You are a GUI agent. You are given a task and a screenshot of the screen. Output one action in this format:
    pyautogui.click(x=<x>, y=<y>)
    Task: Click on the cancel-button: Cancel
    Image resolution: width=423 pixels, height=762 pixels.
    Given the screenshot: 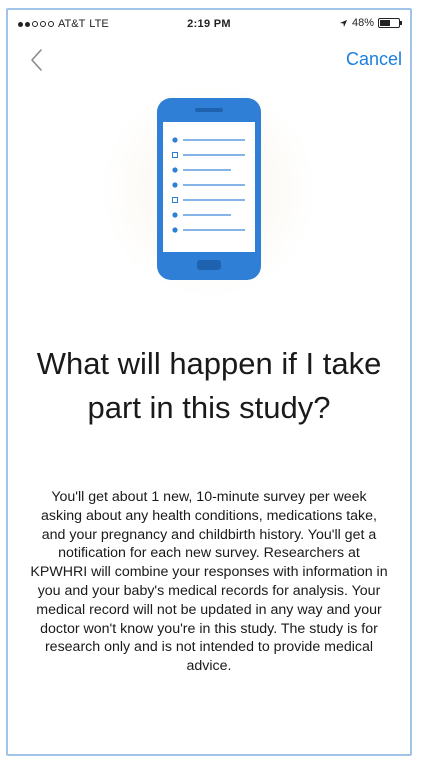 What is the action you would take?
    pyautogui.click(x=374, y=59)
    